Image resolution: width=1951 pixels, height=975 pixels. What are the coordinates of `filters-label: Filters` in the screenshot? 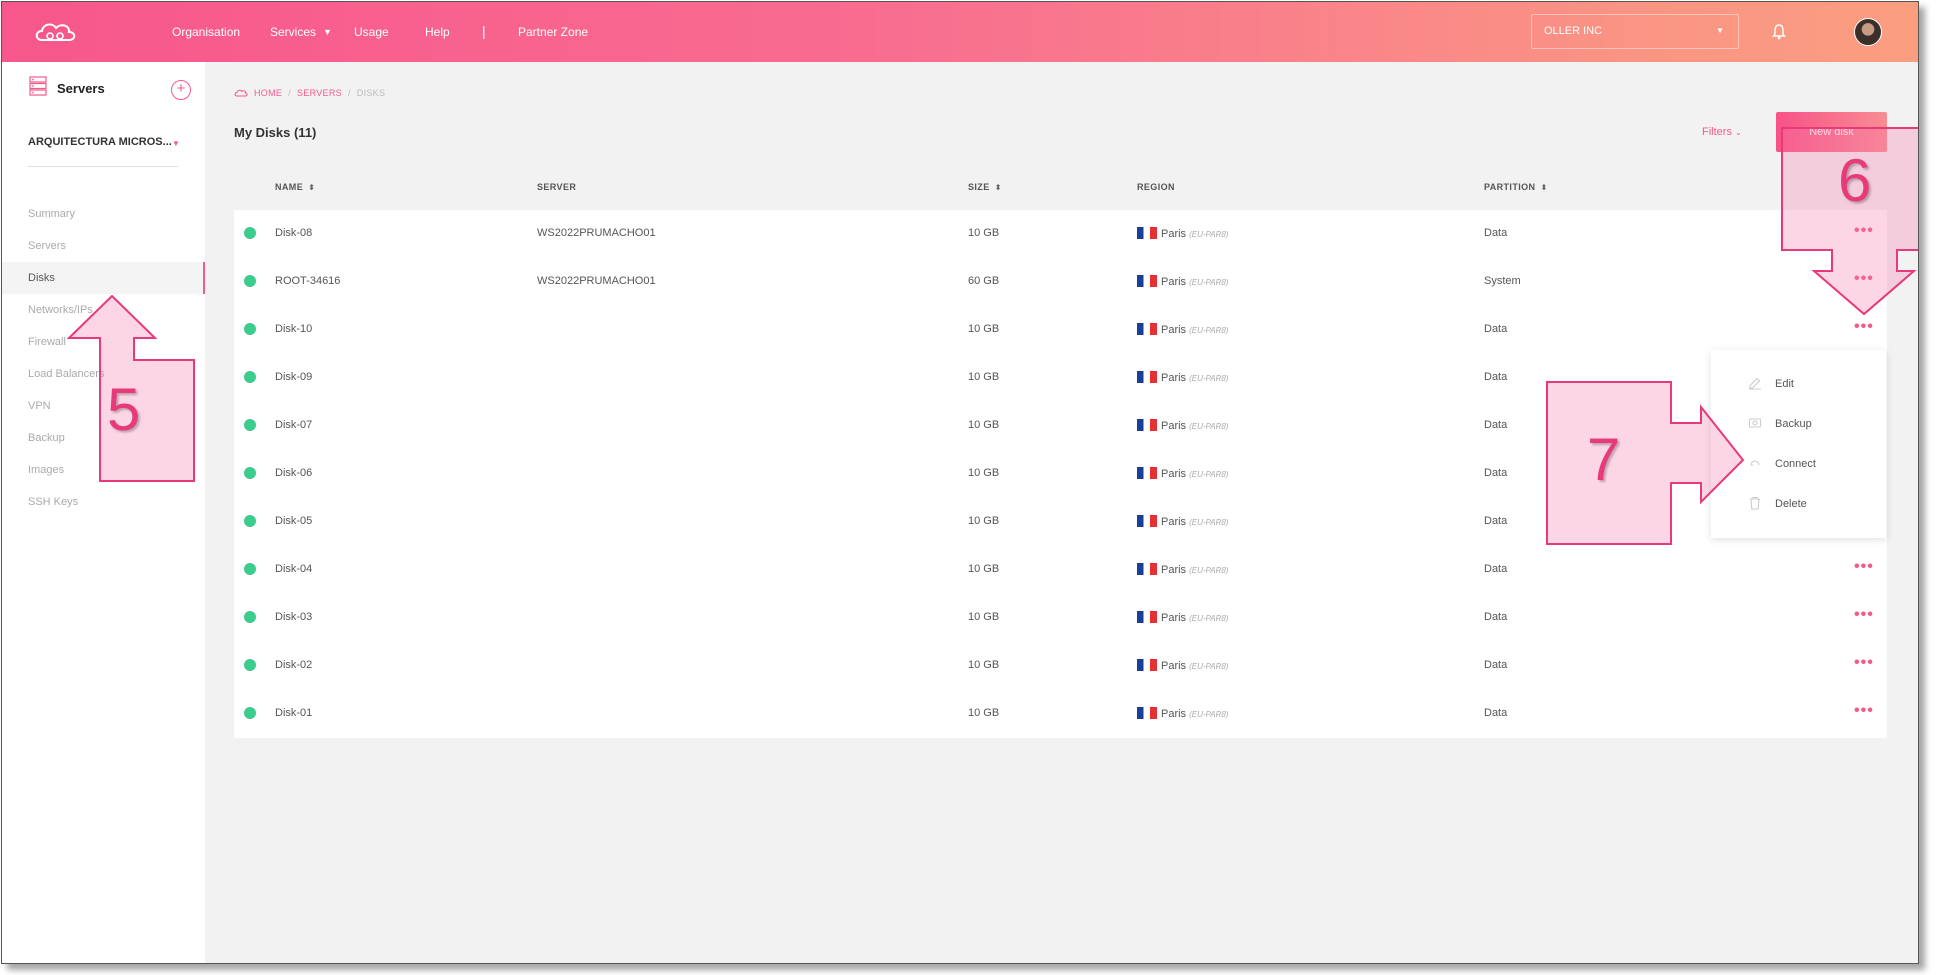 It's located at (1717, 132).